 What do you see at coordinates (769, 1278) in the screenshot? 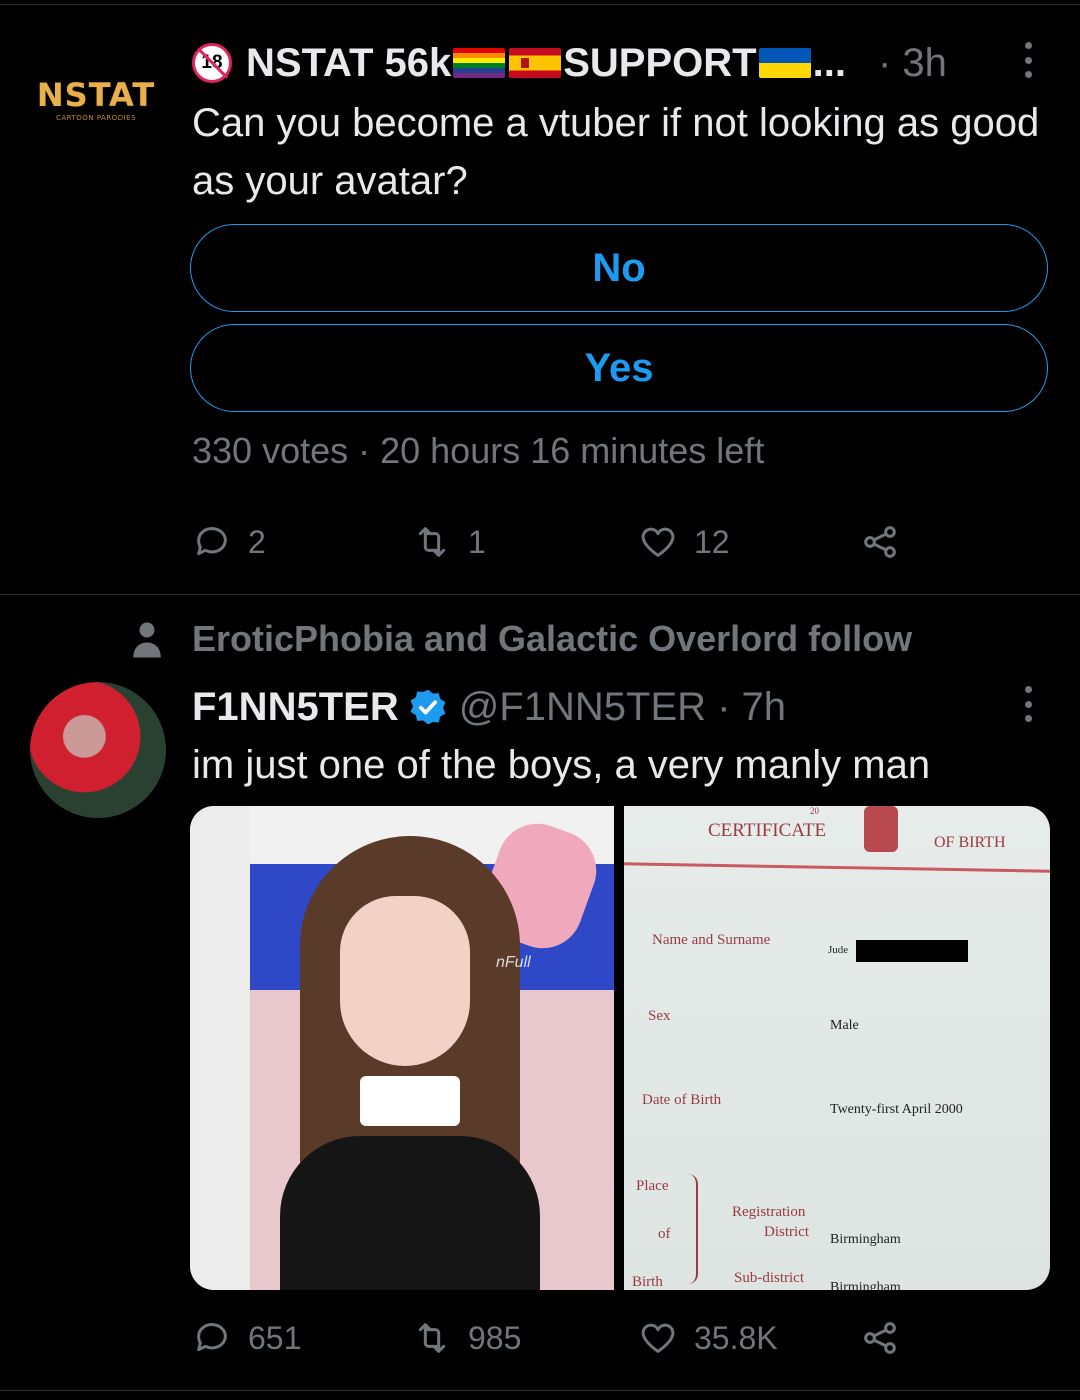
I see `cert-subdistrict-label: Sub-district` at bounding box center [769, 1278].